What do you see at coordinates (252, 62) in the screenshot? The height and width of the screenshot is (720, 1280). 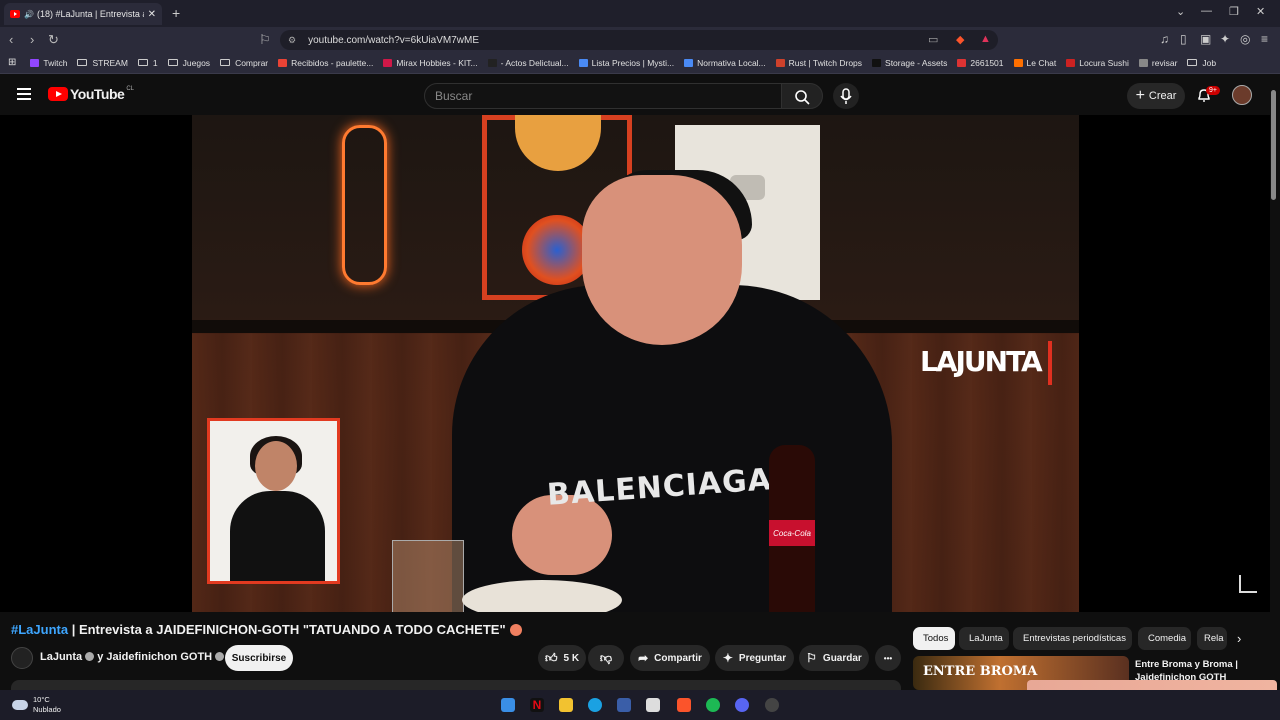 I see `bookmark-label: Comprar` at bounding box center [252, 62].